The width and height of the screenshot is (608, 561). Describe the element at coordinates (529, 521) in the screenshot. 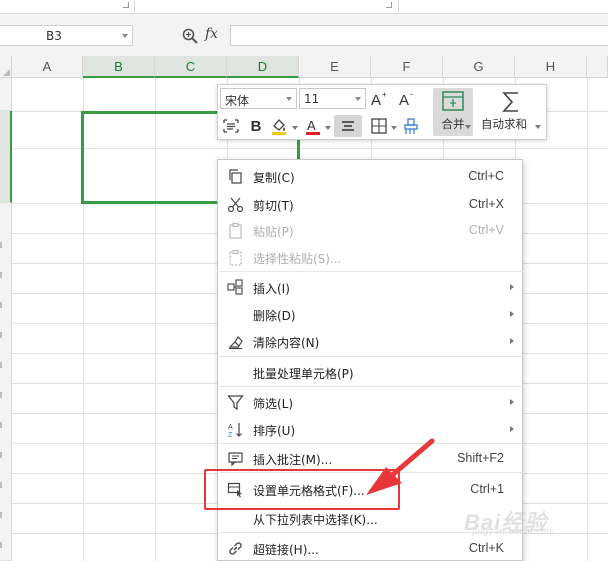

I see `watermark: Bai经验 jingyan.baidu.com` at that location.